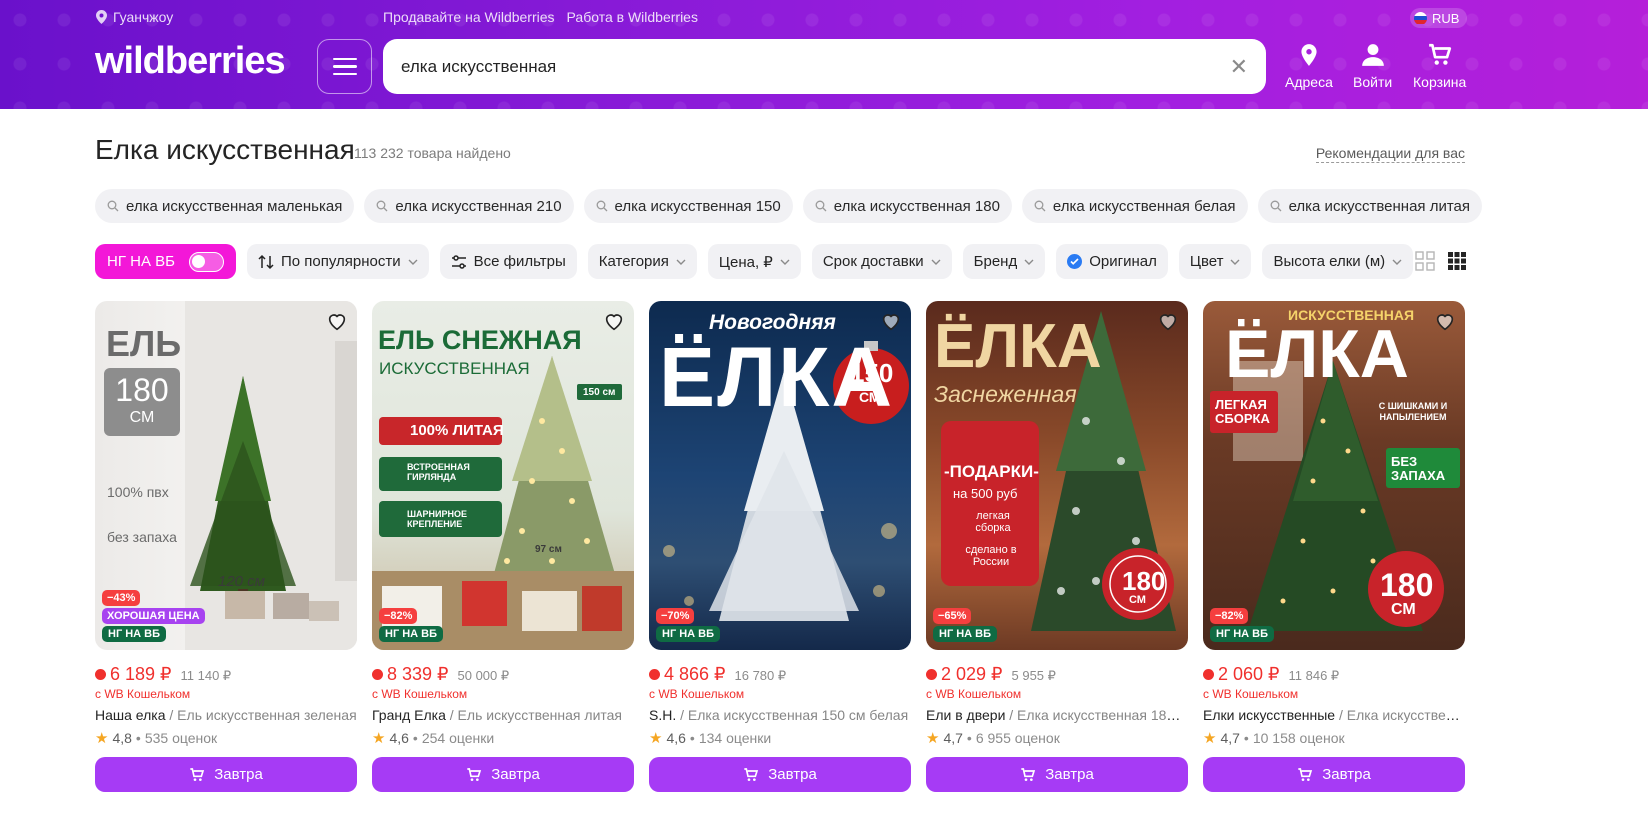  Describe the element at coordinates (1407, 585) in the screenshot. I see `image-text: 180` at that location.